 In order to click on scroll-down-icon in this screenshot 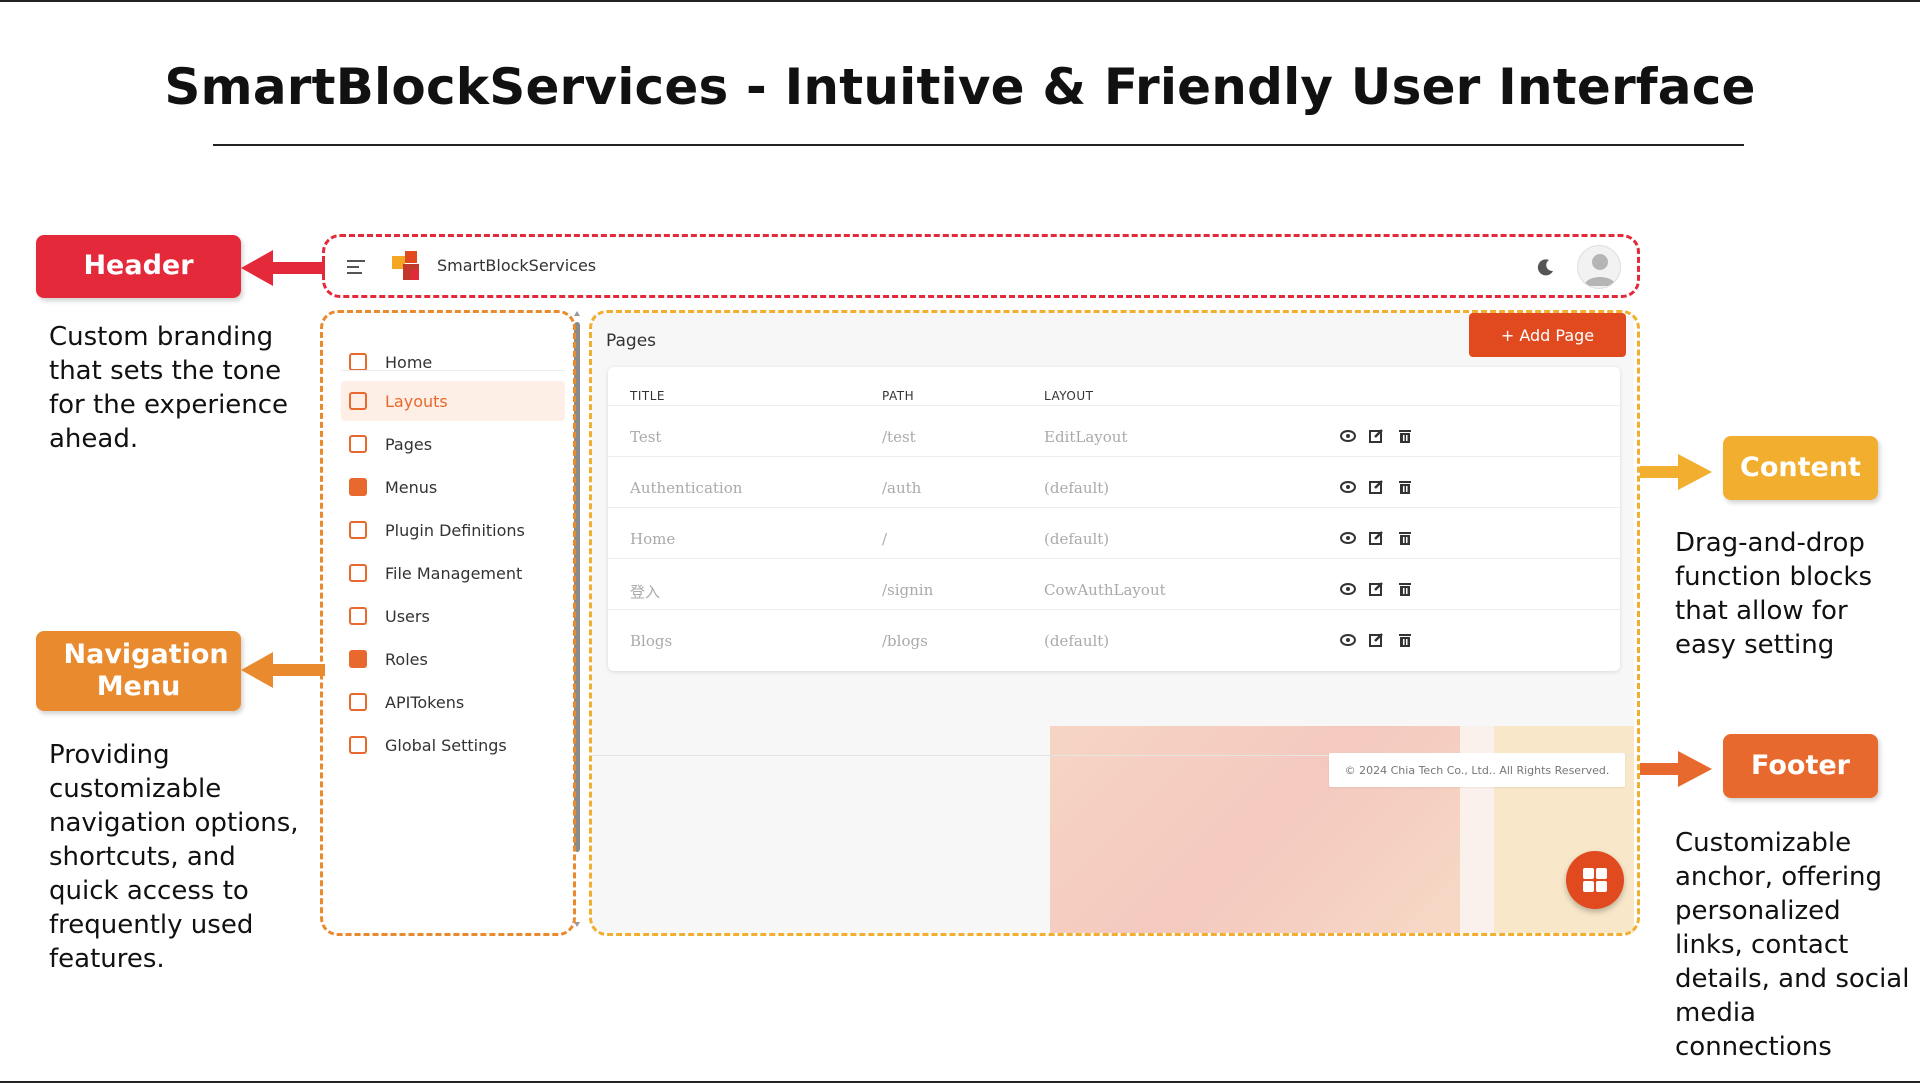, I will do `click(577, 924)`.